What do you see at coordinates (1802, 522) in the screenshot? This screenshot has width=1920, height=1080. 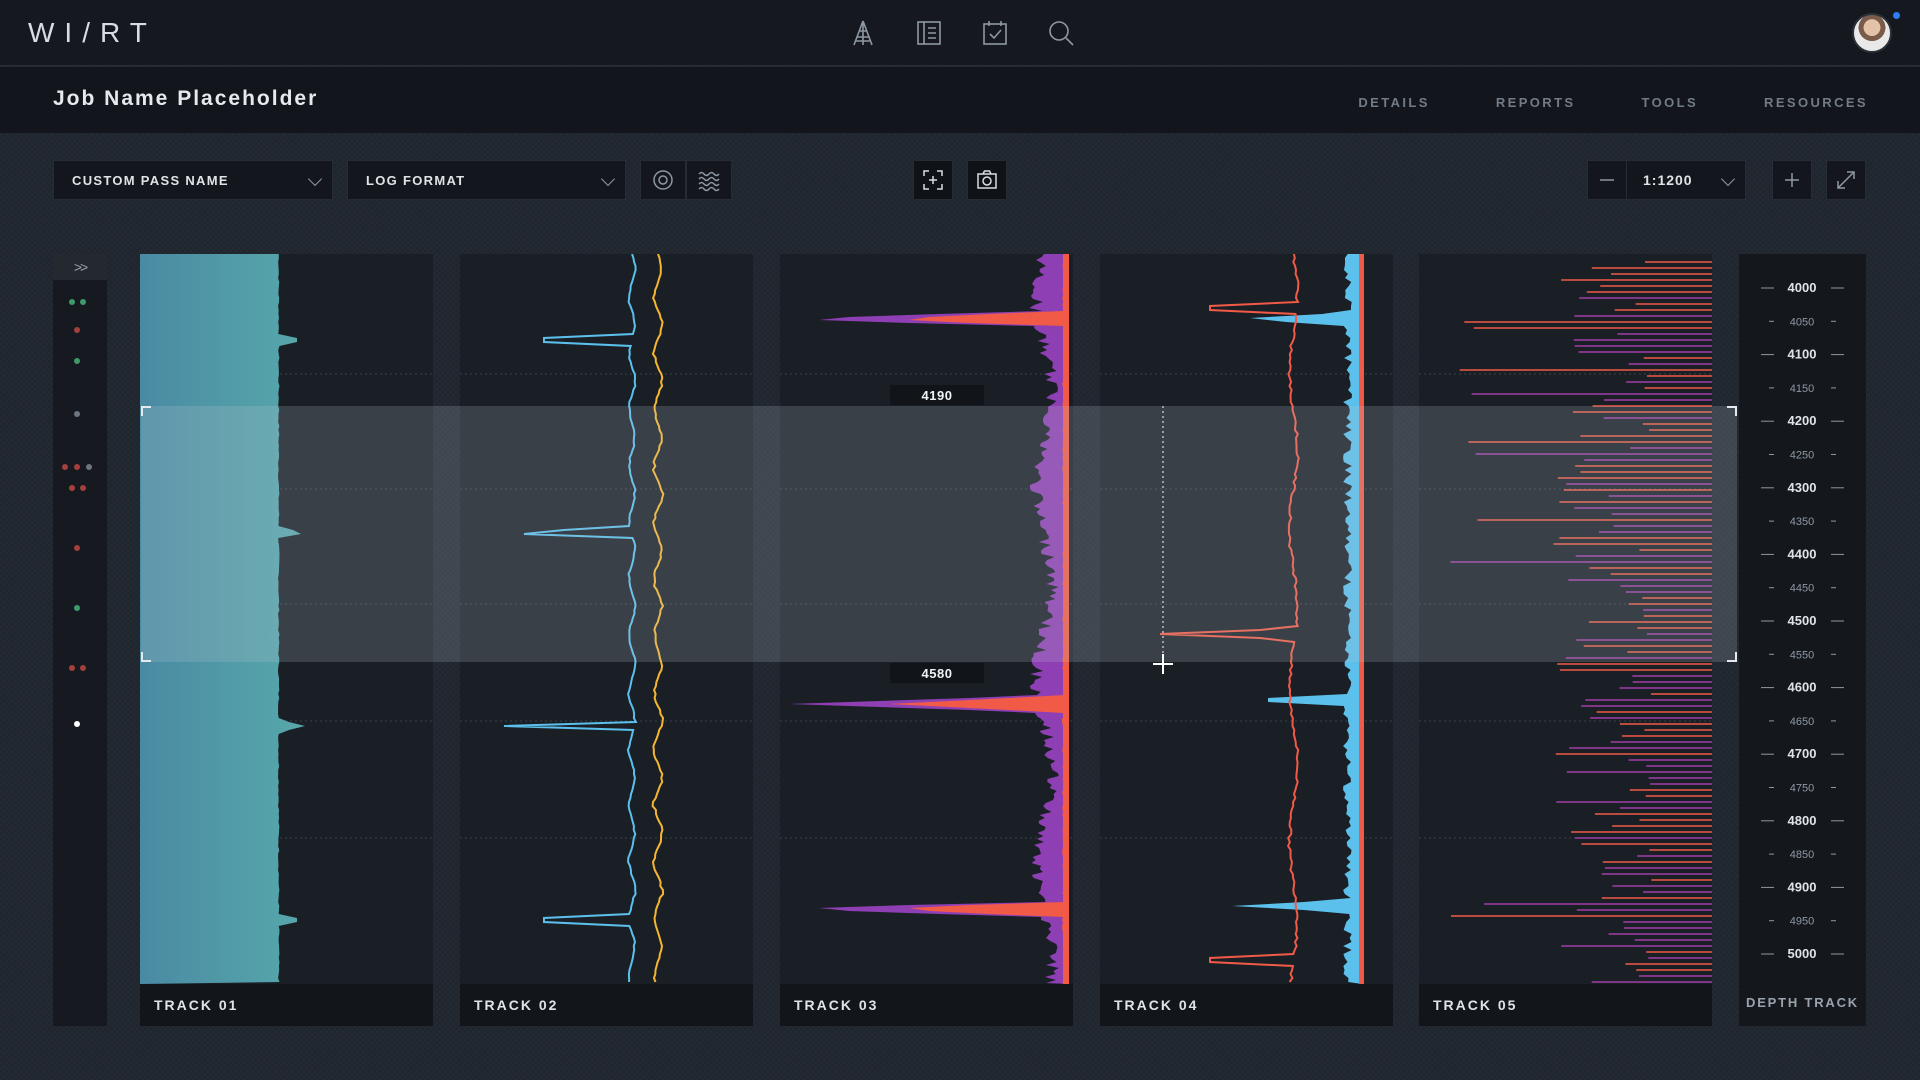 I see `depth-tick-label: 4350` at bounding box center [1802, 522].